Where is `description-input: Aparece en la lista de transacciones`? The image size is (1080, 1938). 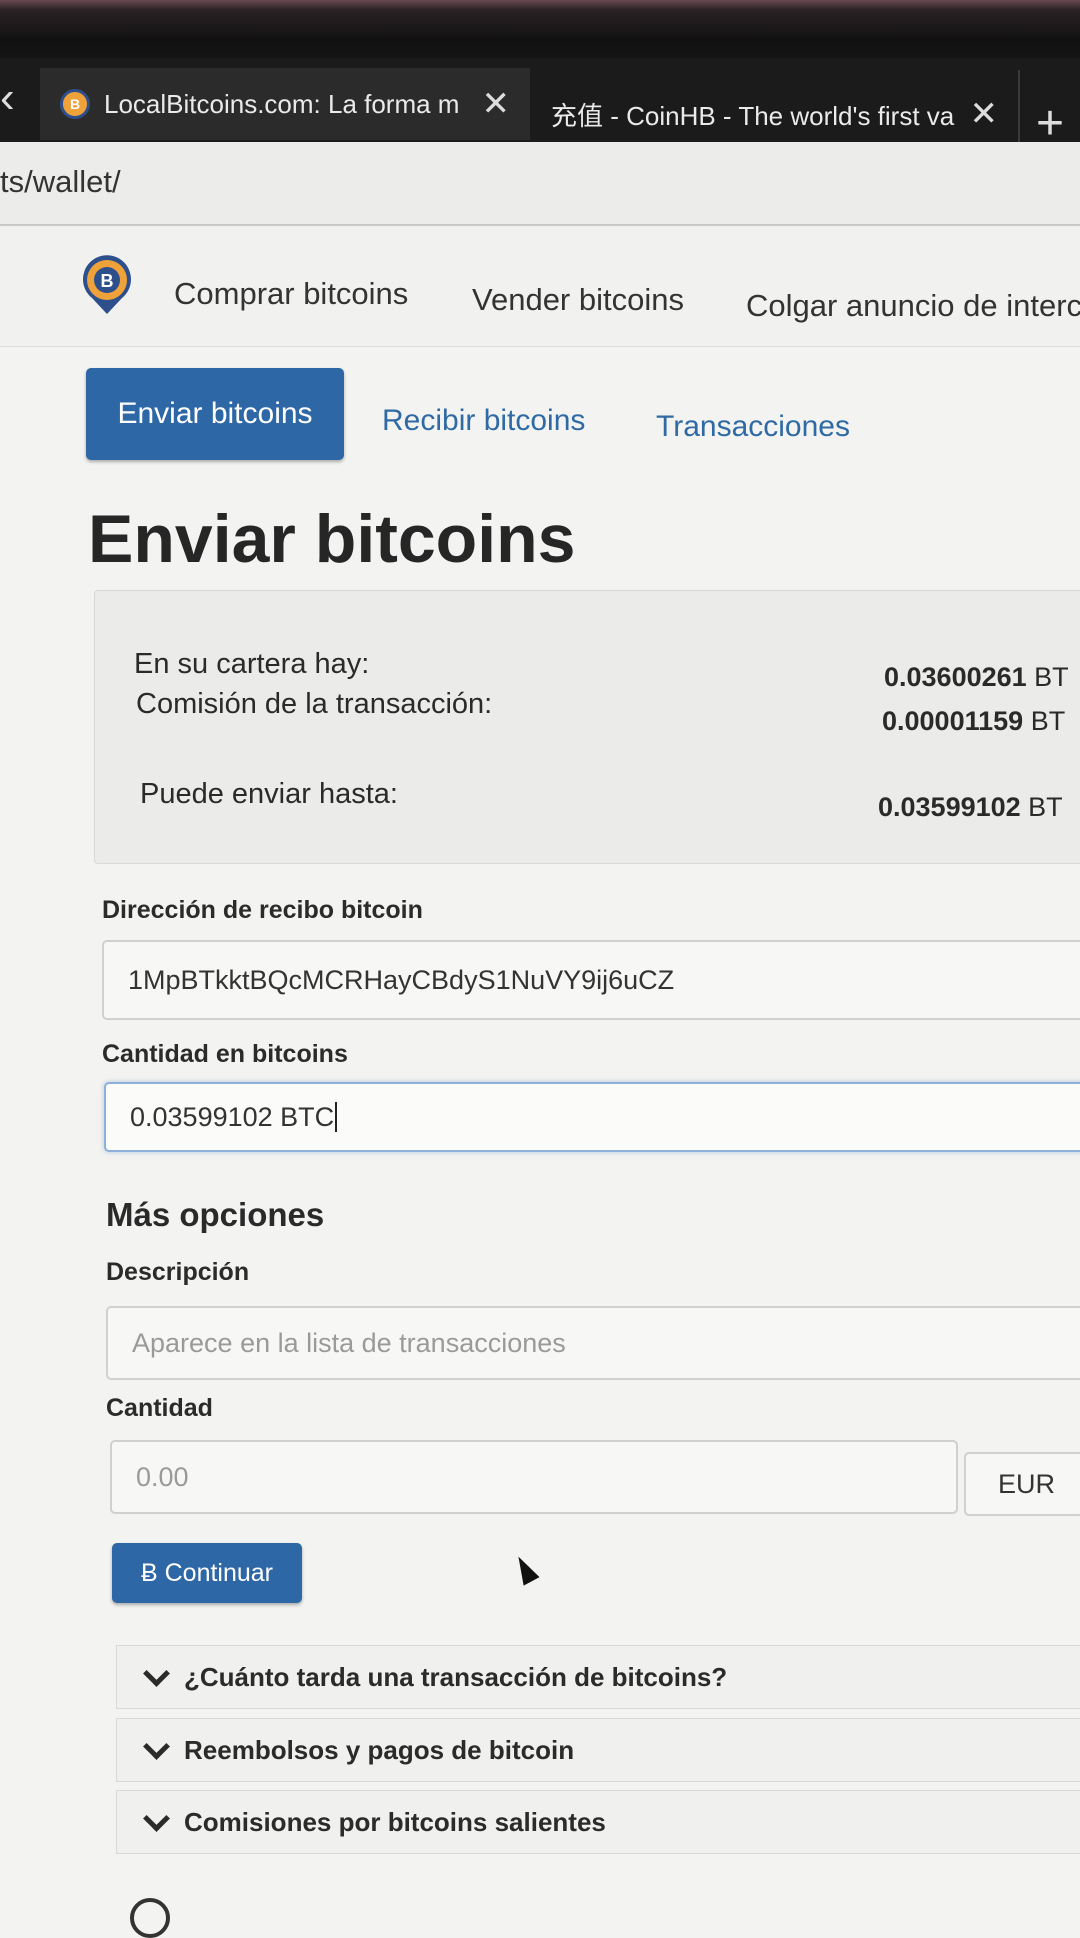 description-input: Aparece en la lista de transacciones is located at coordinates (593, 1343).